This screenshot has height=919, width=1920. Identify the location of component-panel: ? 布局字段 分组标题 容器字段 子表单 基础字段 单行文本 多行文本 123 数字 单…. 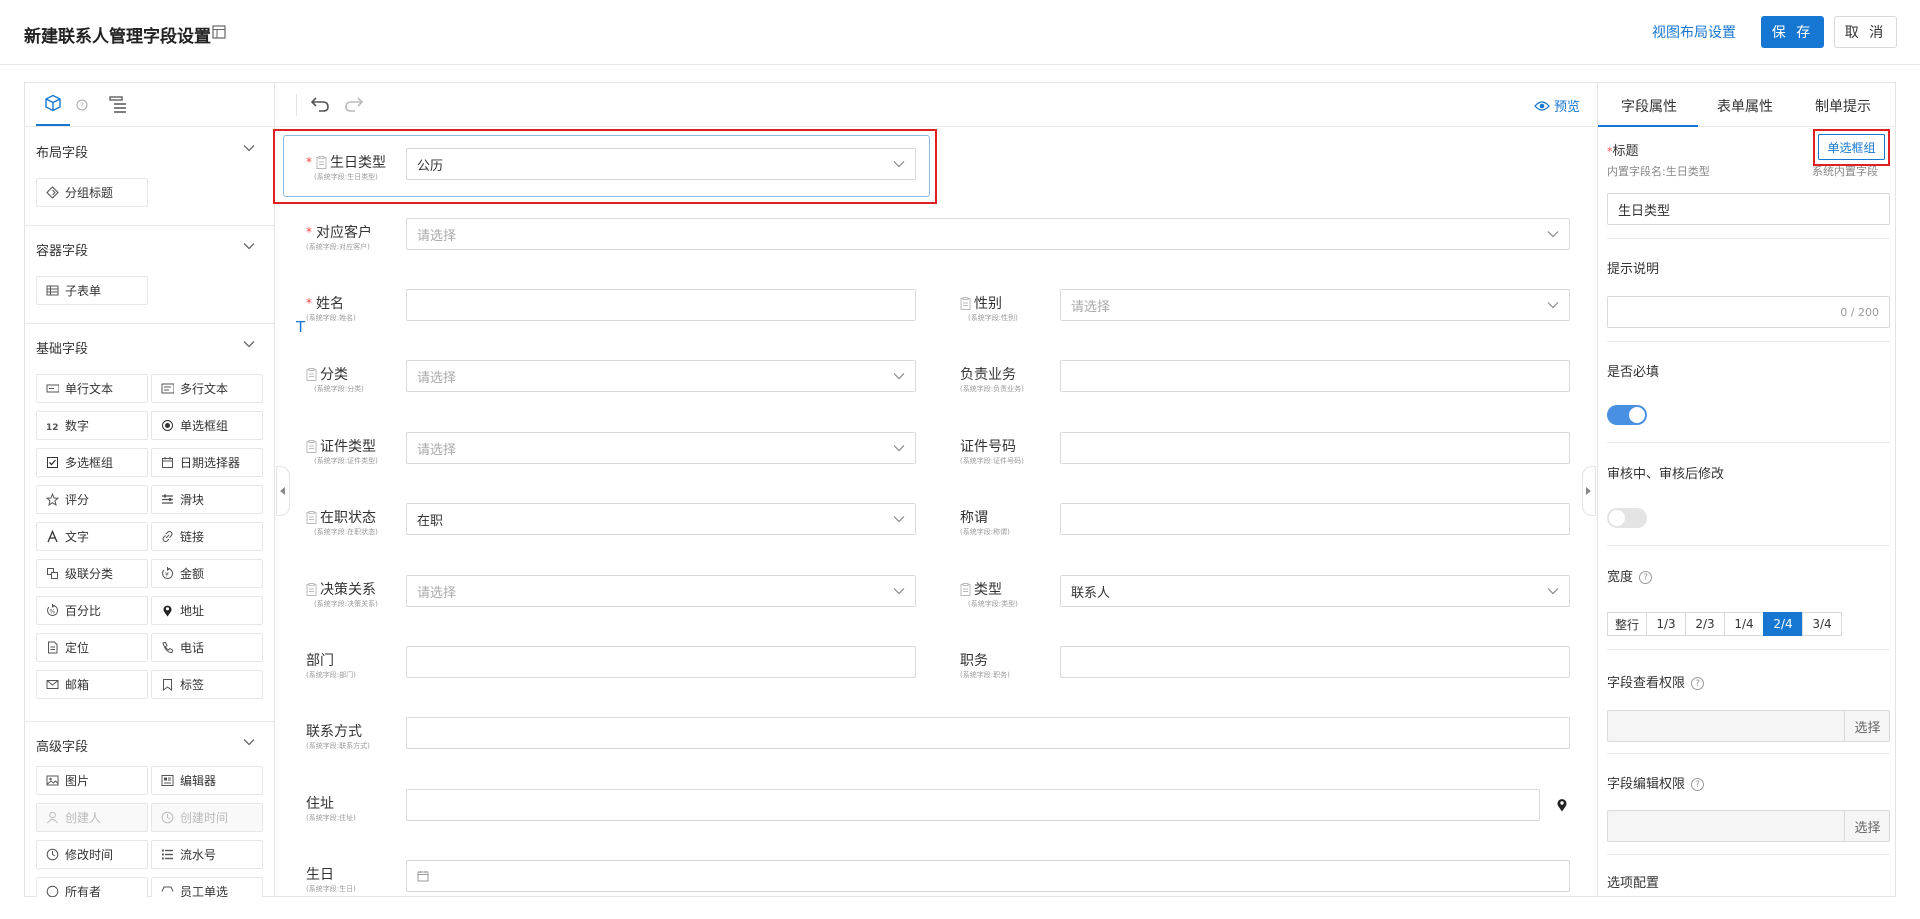
(149, 489).